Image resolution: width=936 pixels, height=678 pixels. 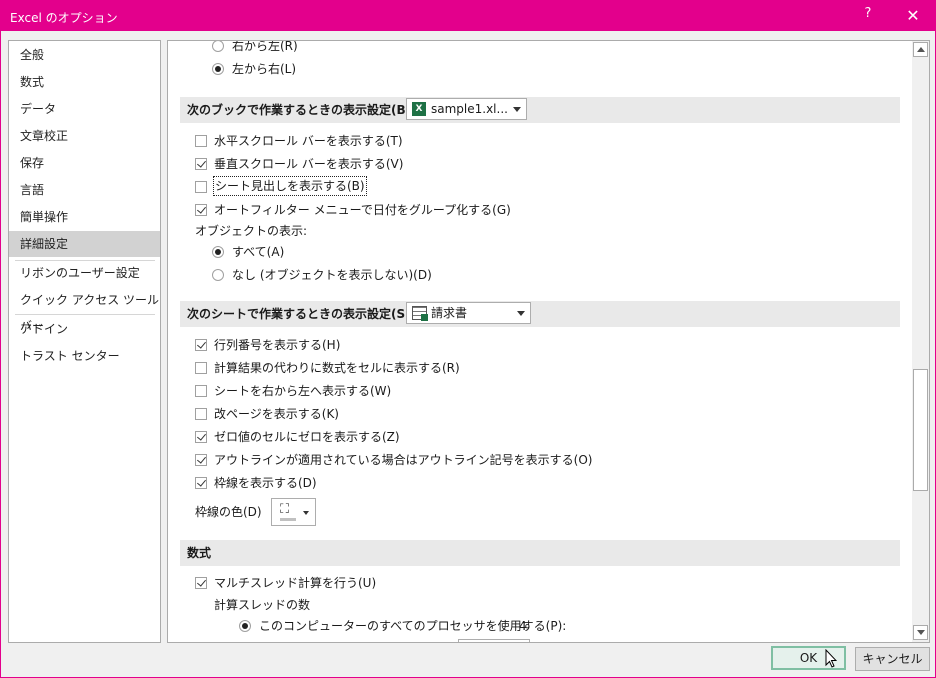 I want to click on sheet-select: 請求書, so click(x=468, y=313).